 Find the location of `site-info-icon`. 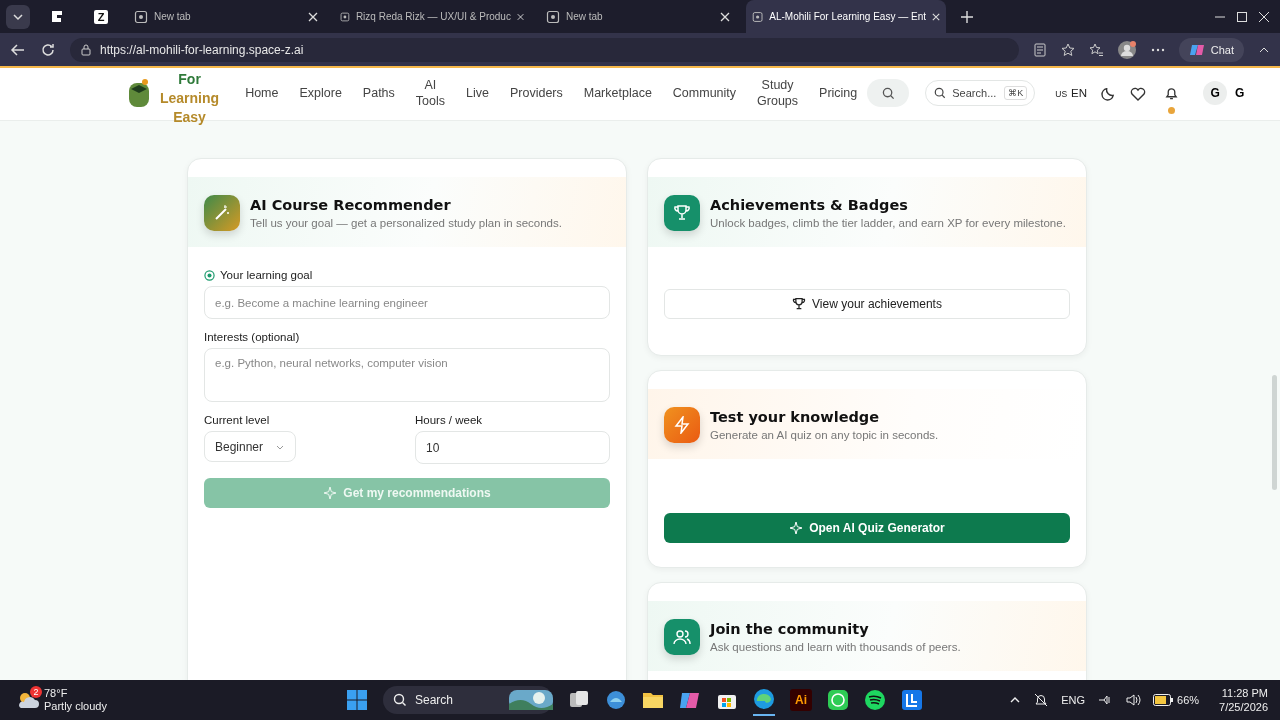

site-info-icon is located at coordinates (86, 49).